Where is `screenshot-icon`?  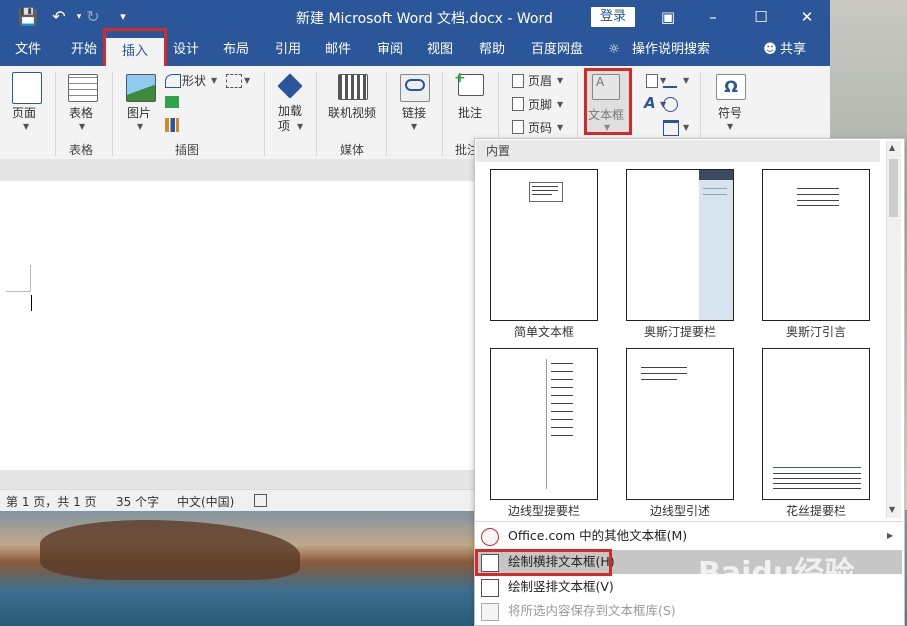
screenshot-icon is located at coordinates (234, 81).